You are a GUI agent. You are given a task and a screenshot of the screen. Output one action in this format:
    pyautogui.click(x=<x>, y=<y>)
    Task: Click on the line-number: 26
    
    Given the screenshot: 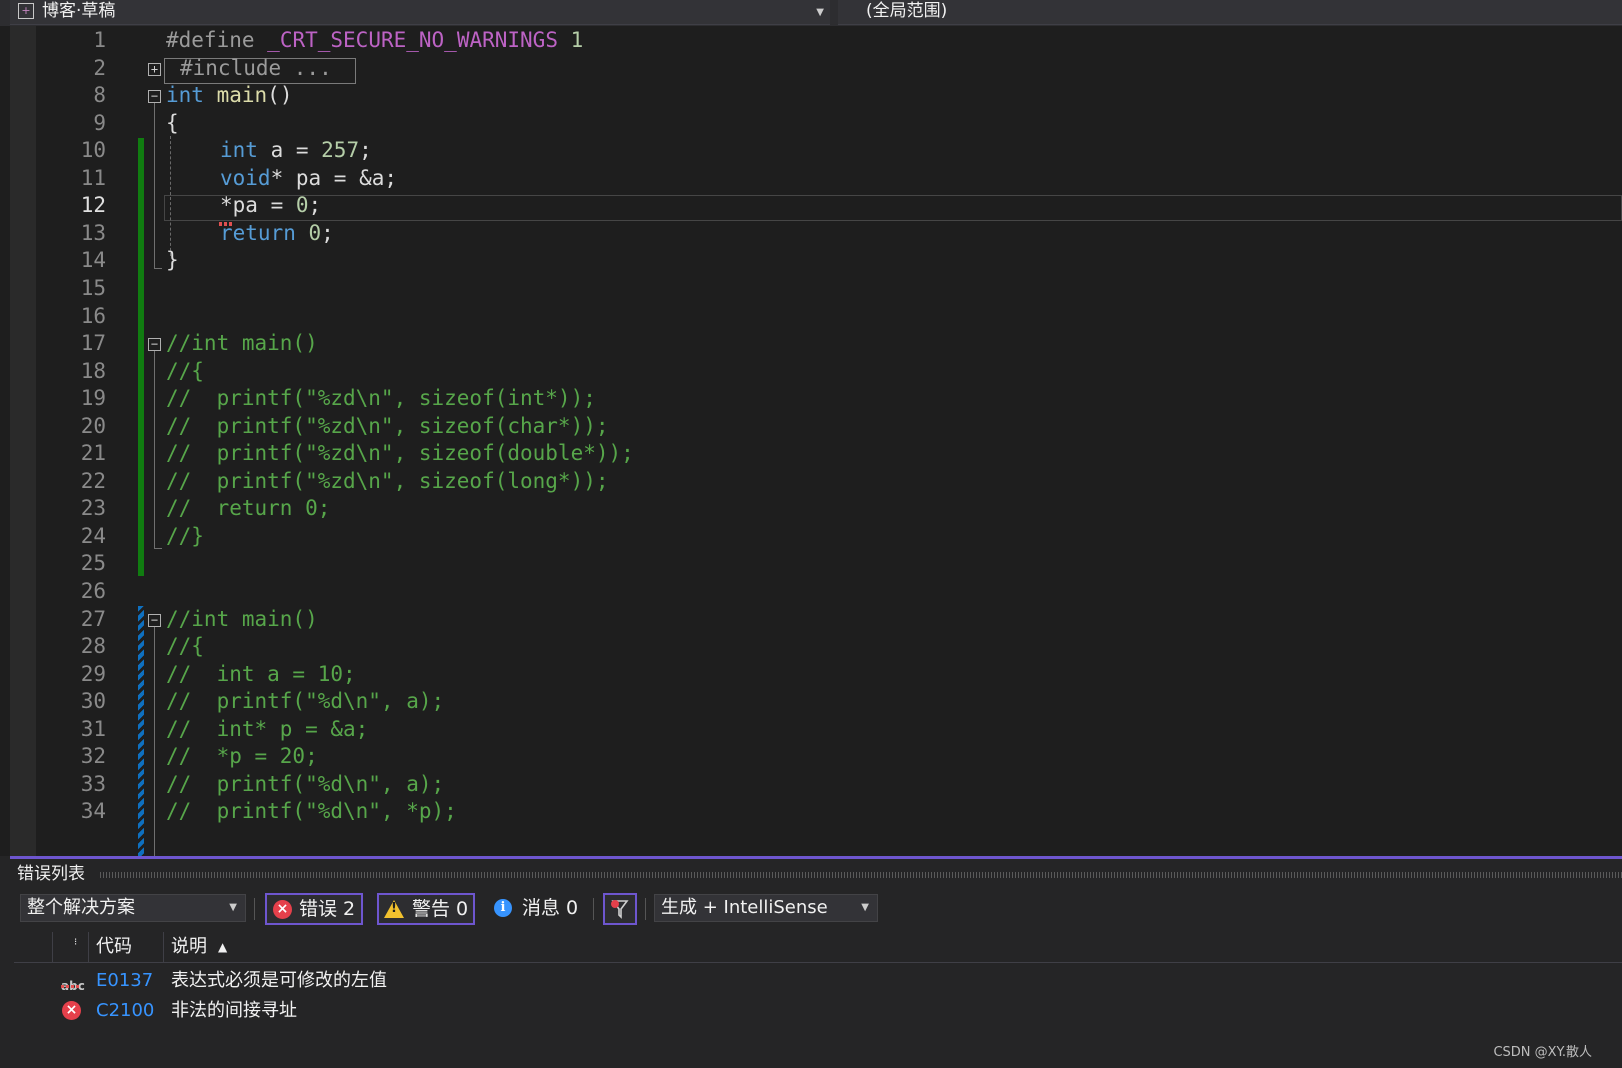 What is the action you would take?
    pyautogui.click(x=93, y=591)
    